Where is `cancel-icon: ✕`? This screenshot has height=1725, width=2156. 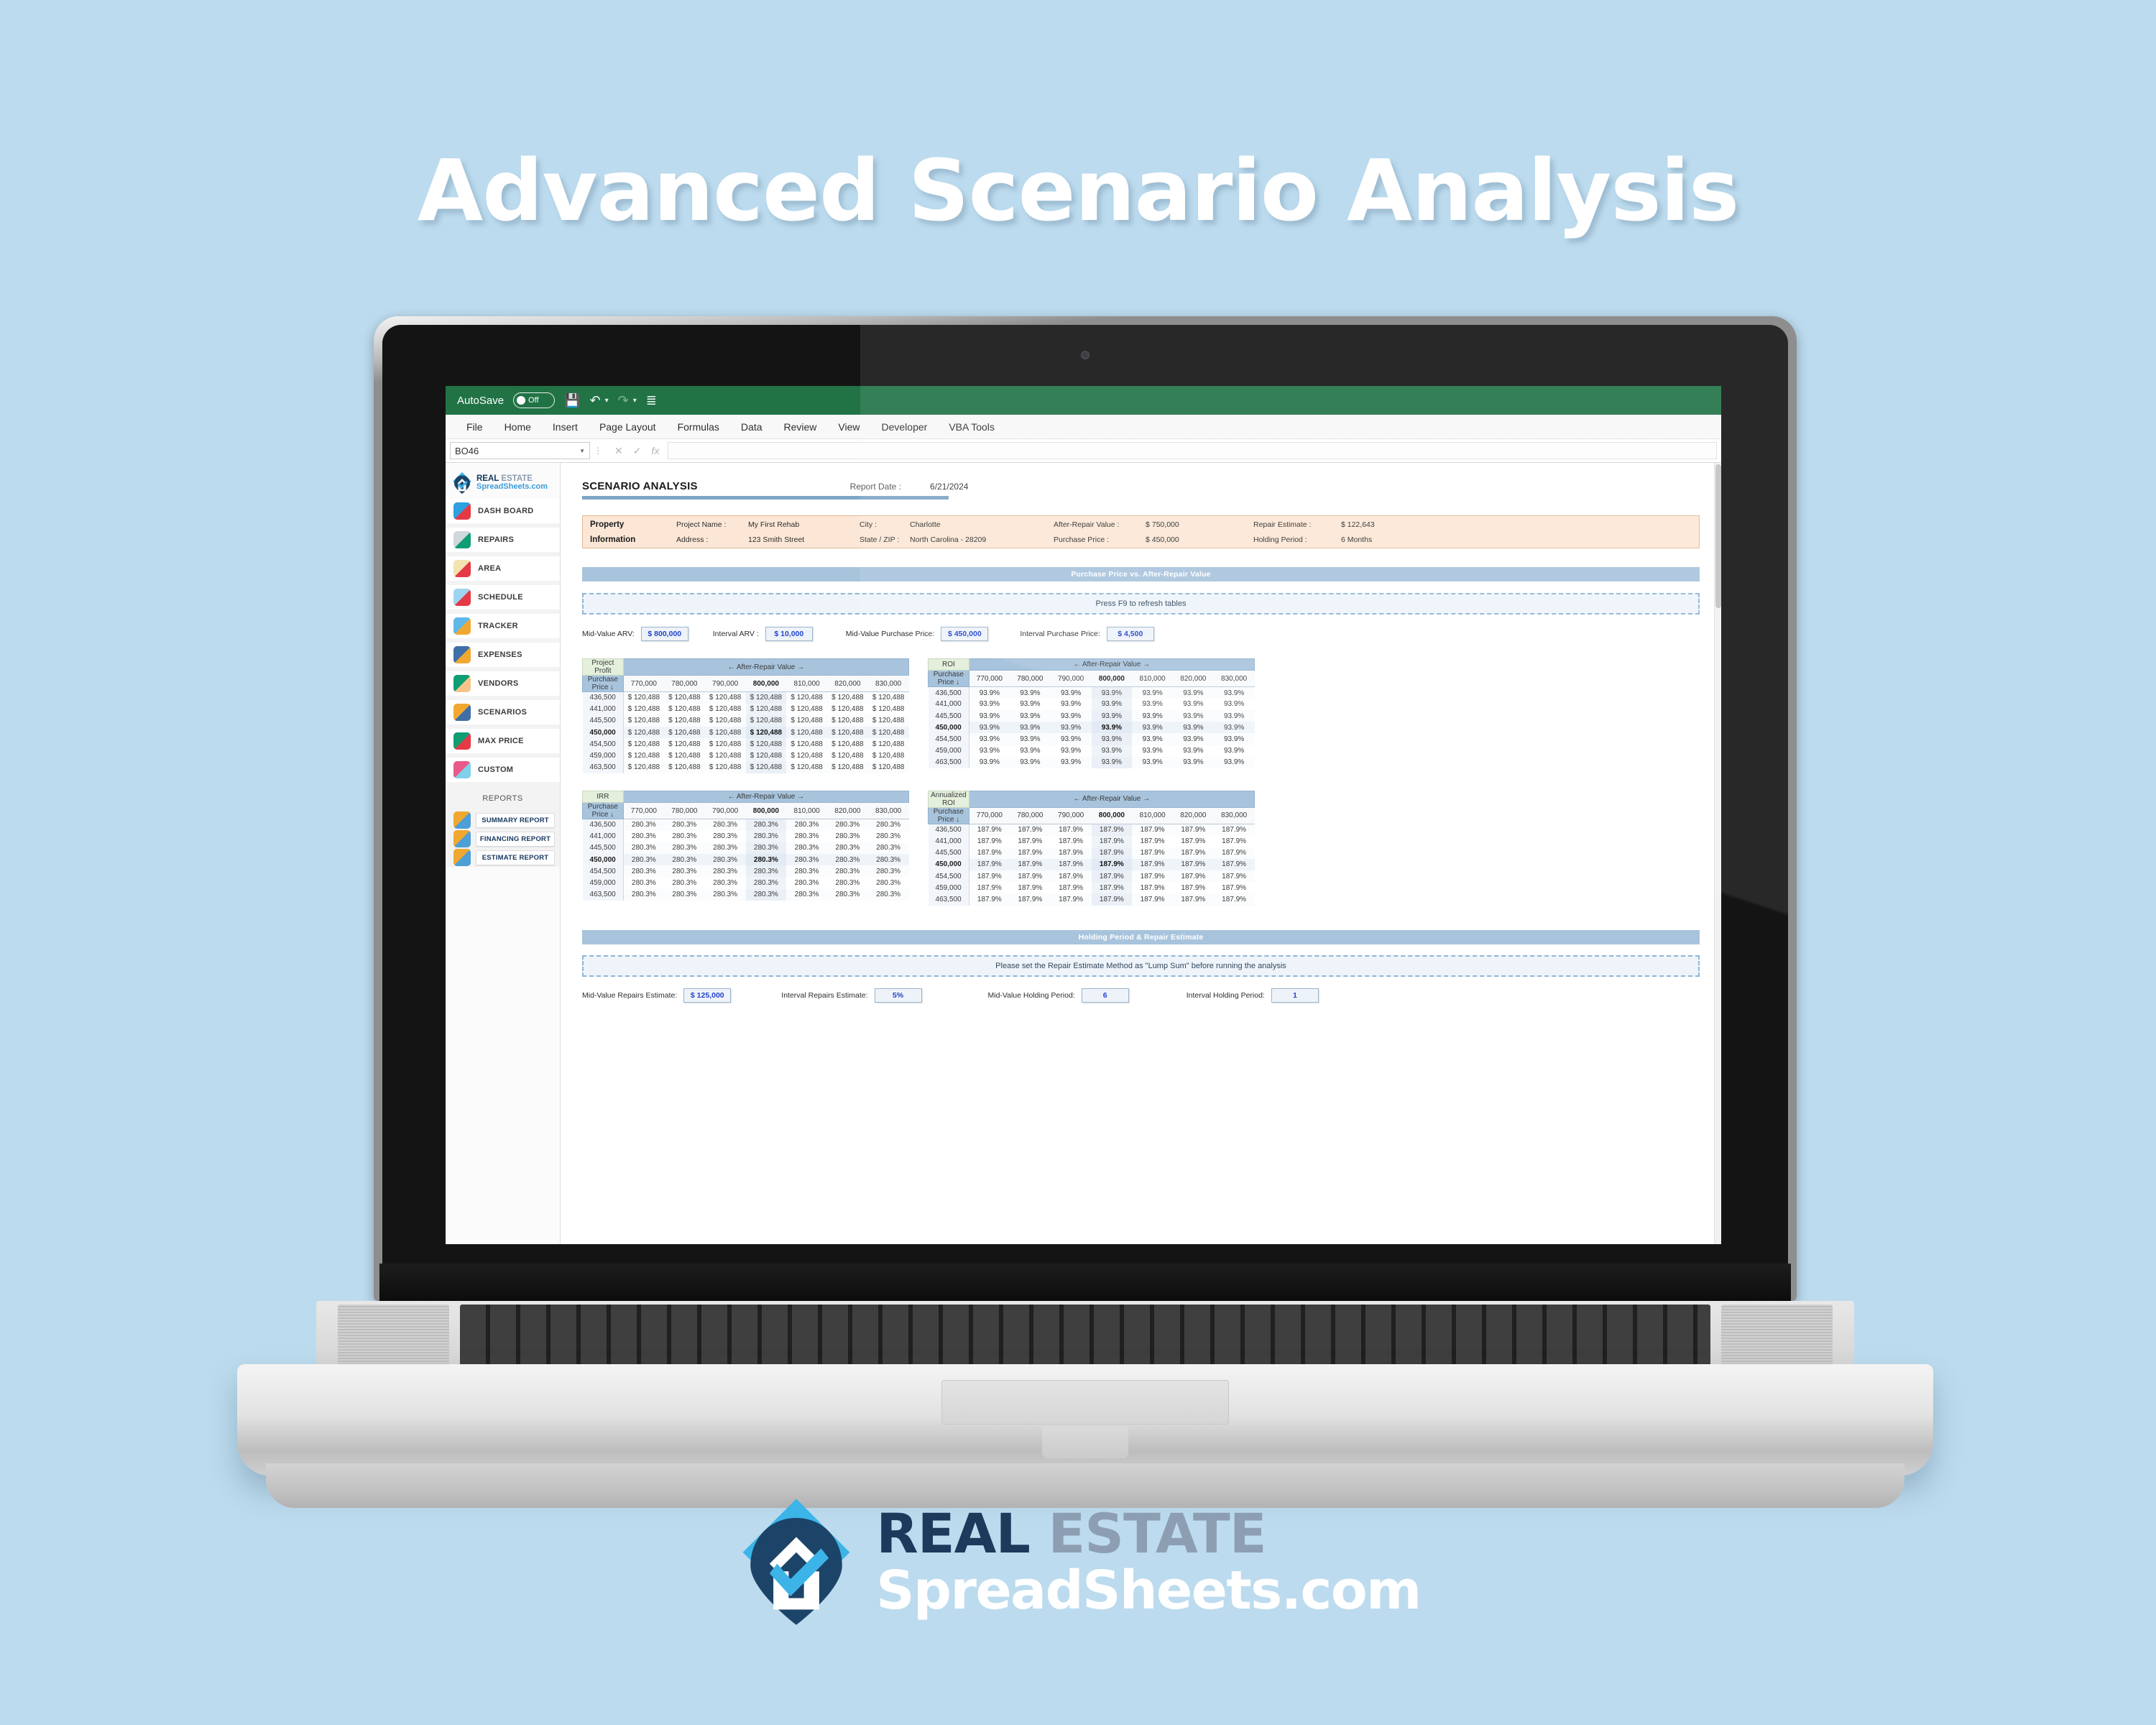 cancel-icon: ✕ is located at coordinates (618, 451).